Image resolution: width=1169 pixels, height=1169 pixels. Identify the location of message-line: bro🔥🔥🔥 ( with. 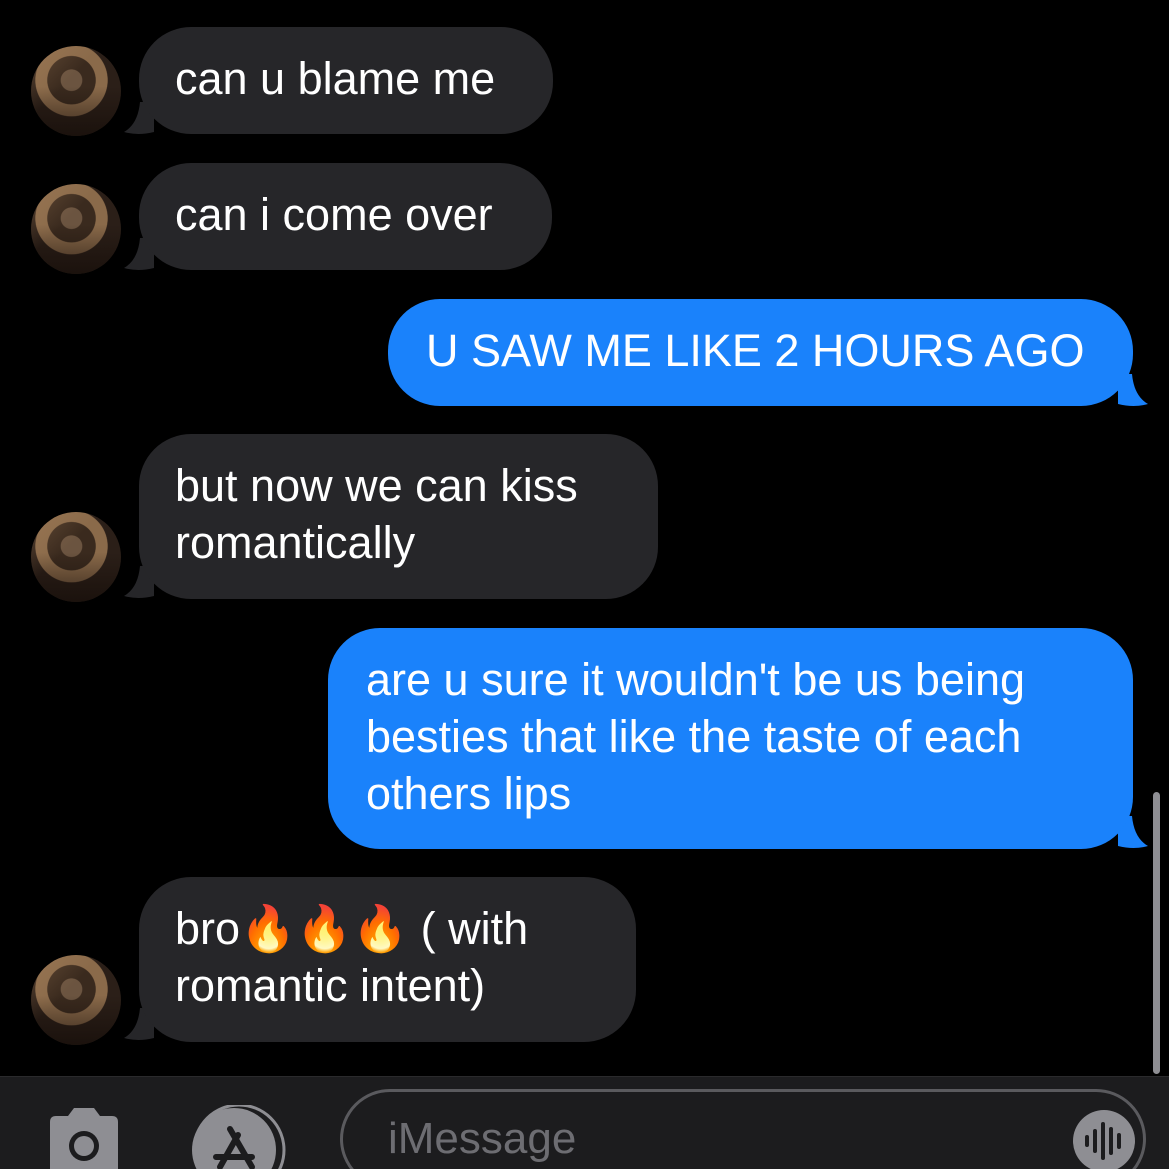
(352, 928).